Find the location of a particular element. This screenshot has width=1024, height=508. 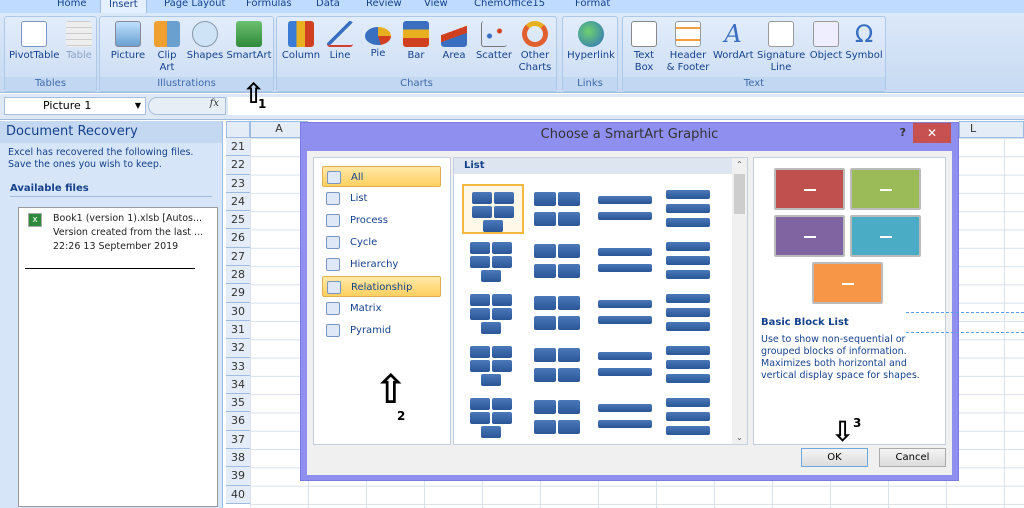

header-footer-button: Header & Footer is located at coordinates (688, 47).